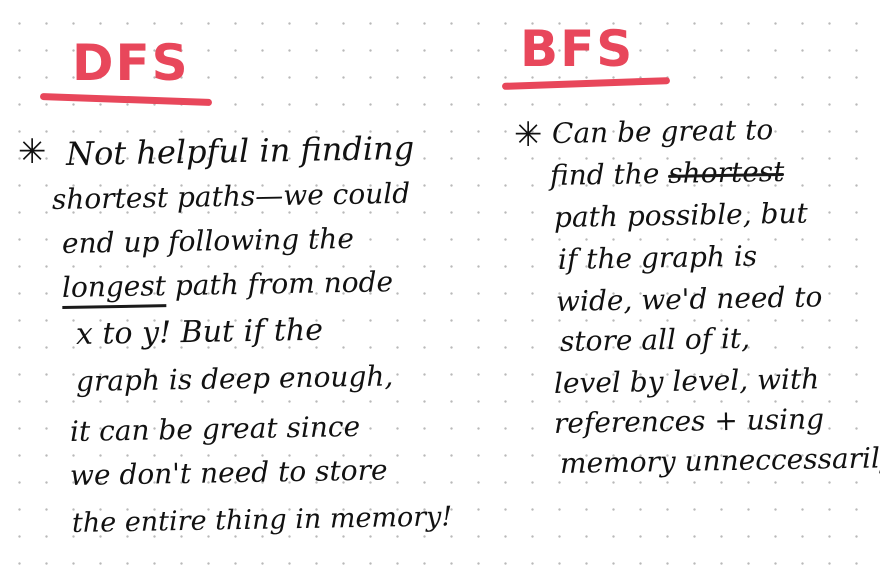 The width and height of the screenshot is (880, 570). I want to click on dfs-line: shortest paths—we could, so click(231, 196).